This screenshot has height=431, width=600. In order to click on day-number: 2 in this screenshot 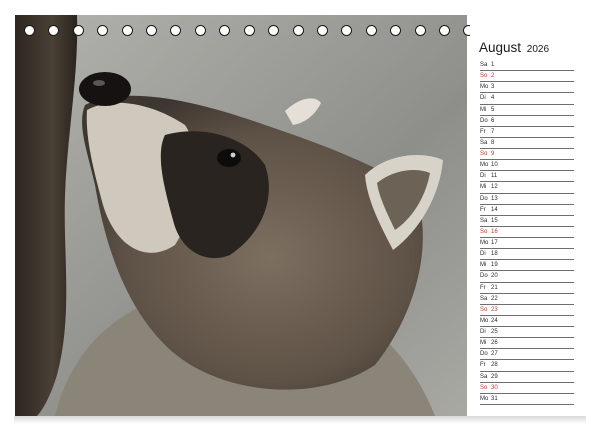, I will do `click(493, 76)`.